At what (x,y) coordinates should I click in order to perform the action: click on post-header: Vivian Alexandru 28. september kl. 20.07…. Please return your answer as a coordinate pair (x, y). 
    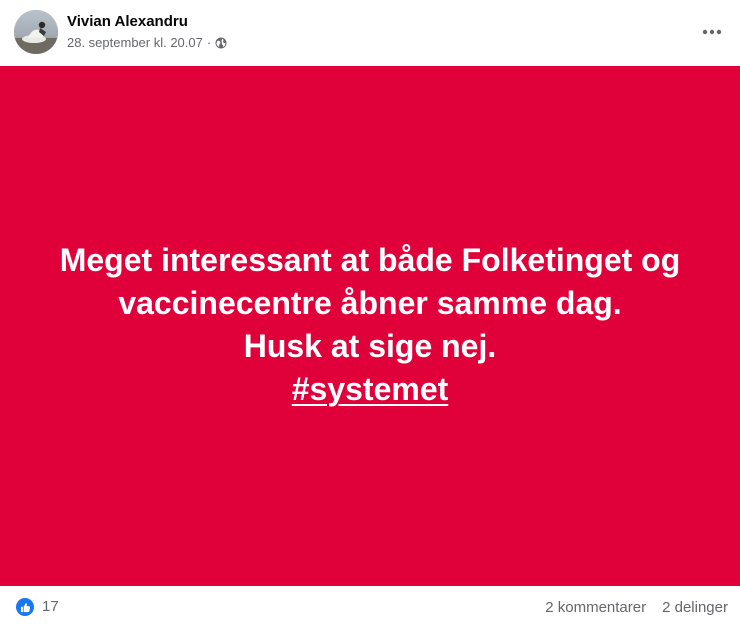
    Looking at the image, I should click on (370, 33).